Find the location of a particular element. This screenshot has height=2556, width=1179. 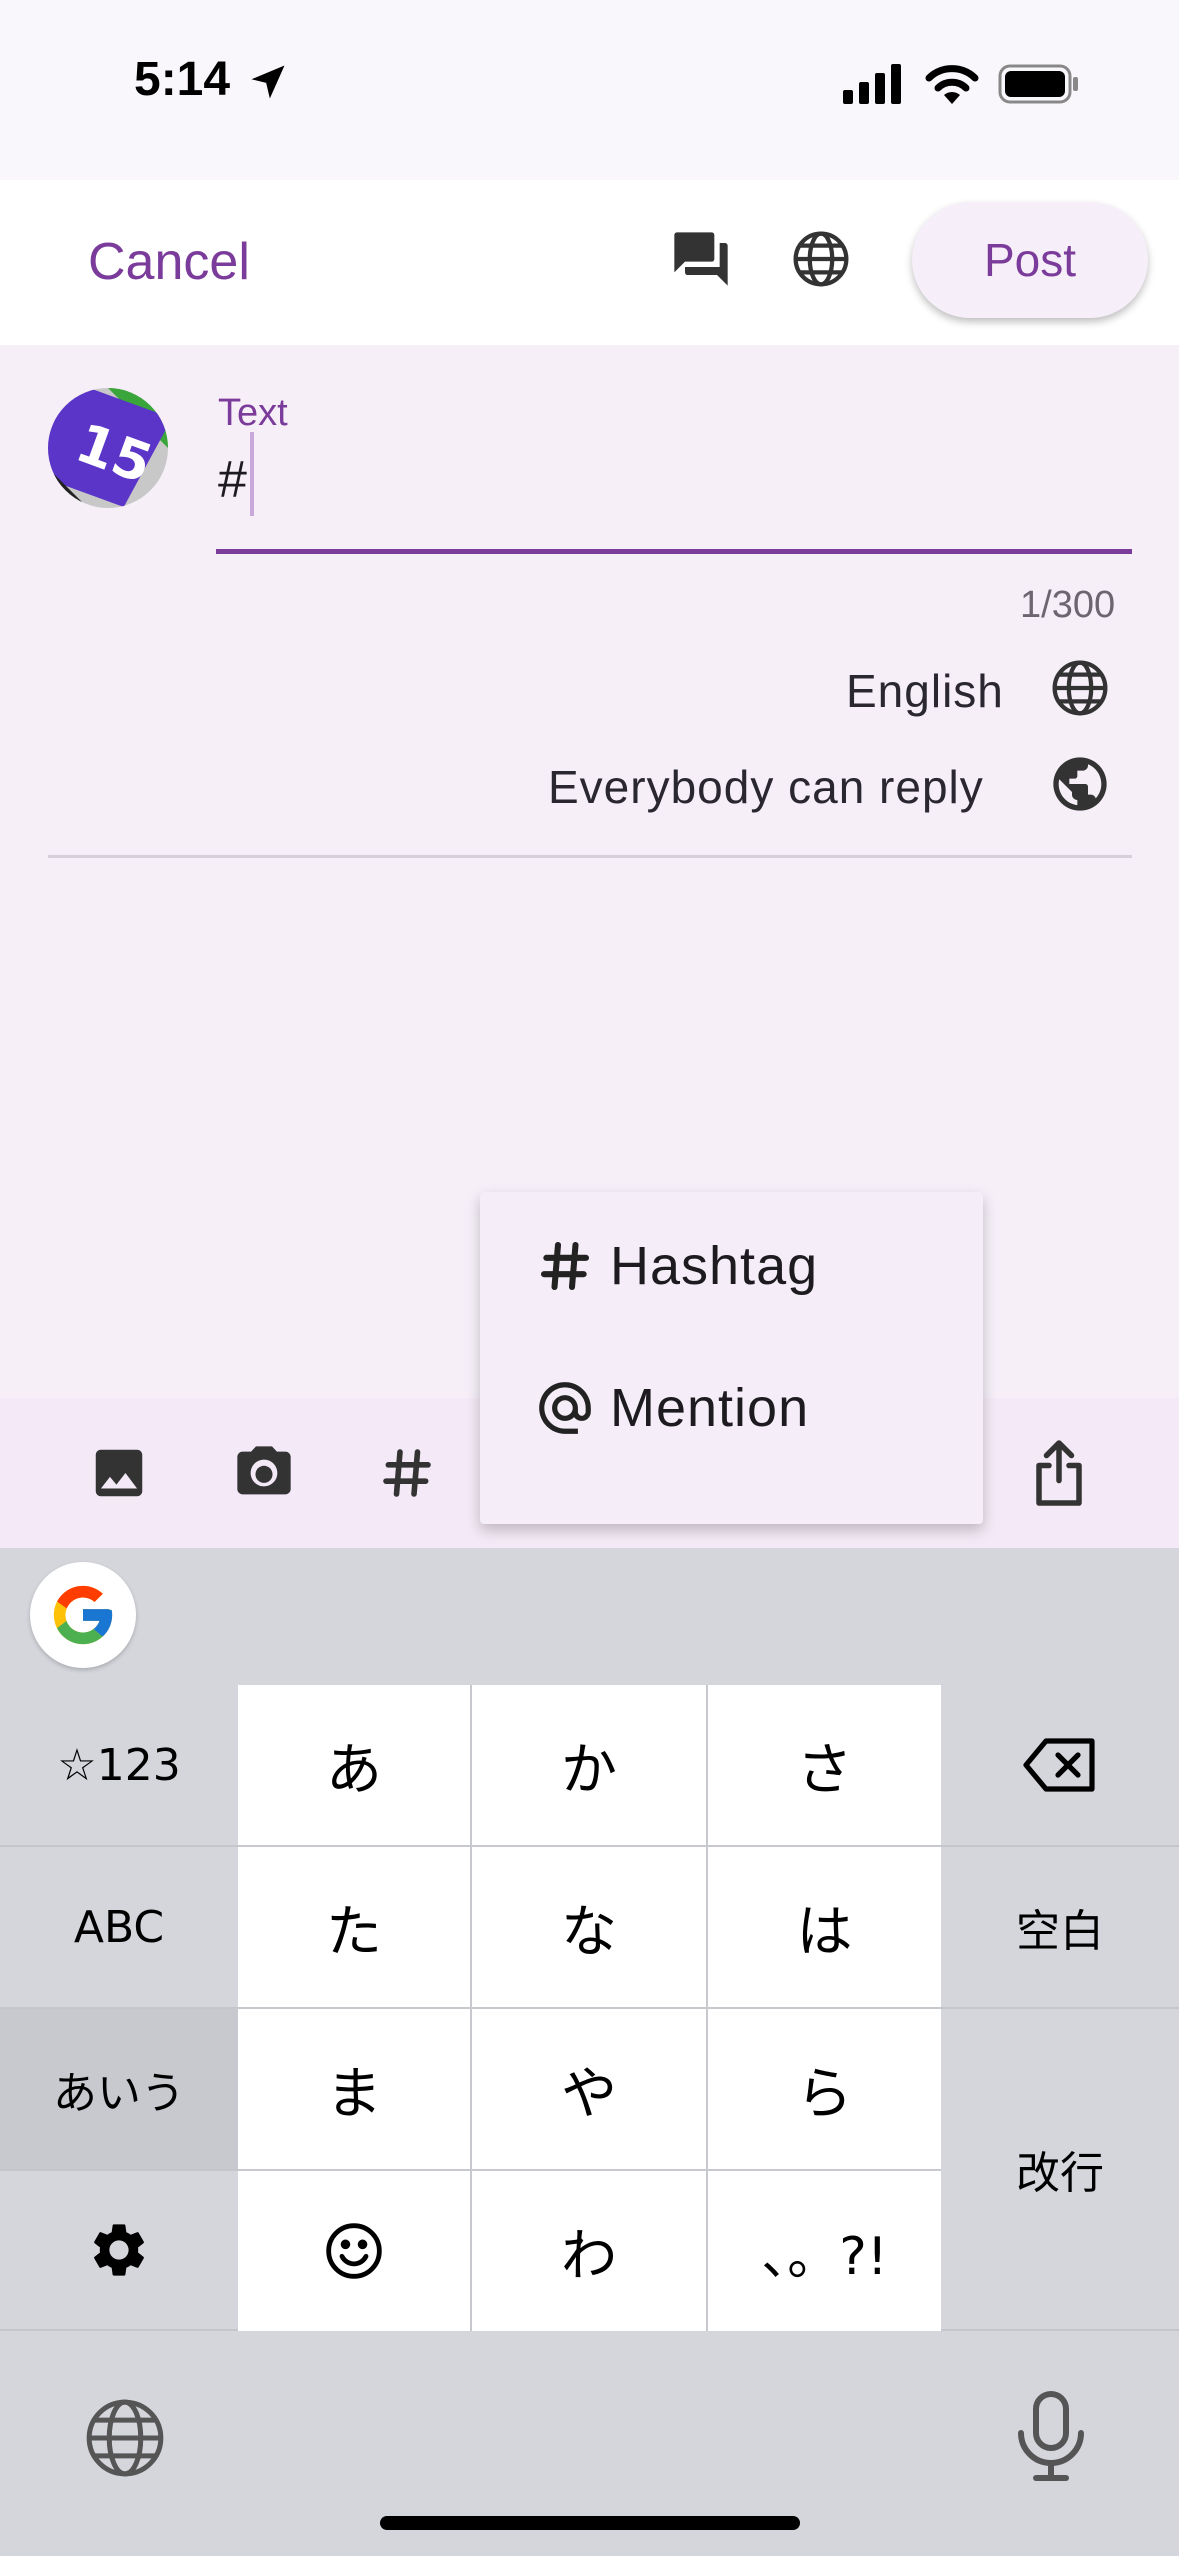

google-logo-icon is located at coordinates (83, 1615).